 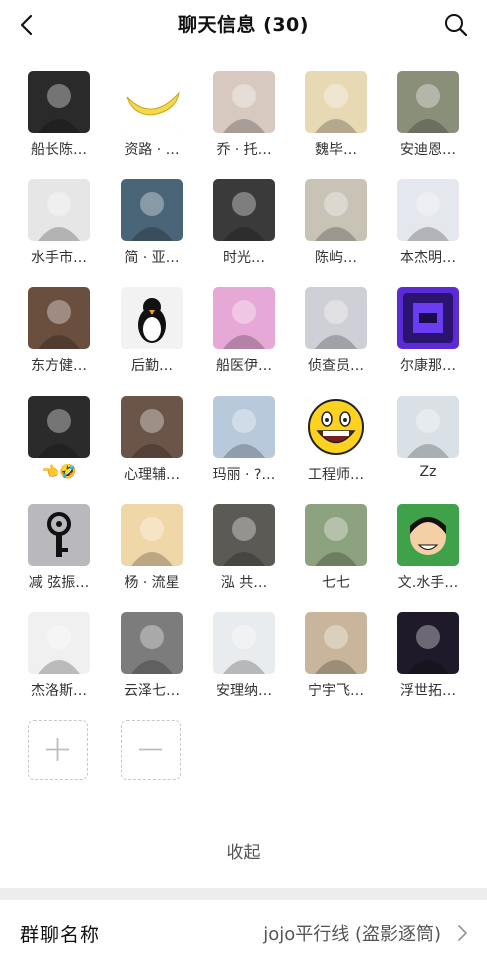 What do you see at coordinates (60, 935) in the screenshot?
I see `group-name-label: 群聊名称` at bounding box center [60, 935].